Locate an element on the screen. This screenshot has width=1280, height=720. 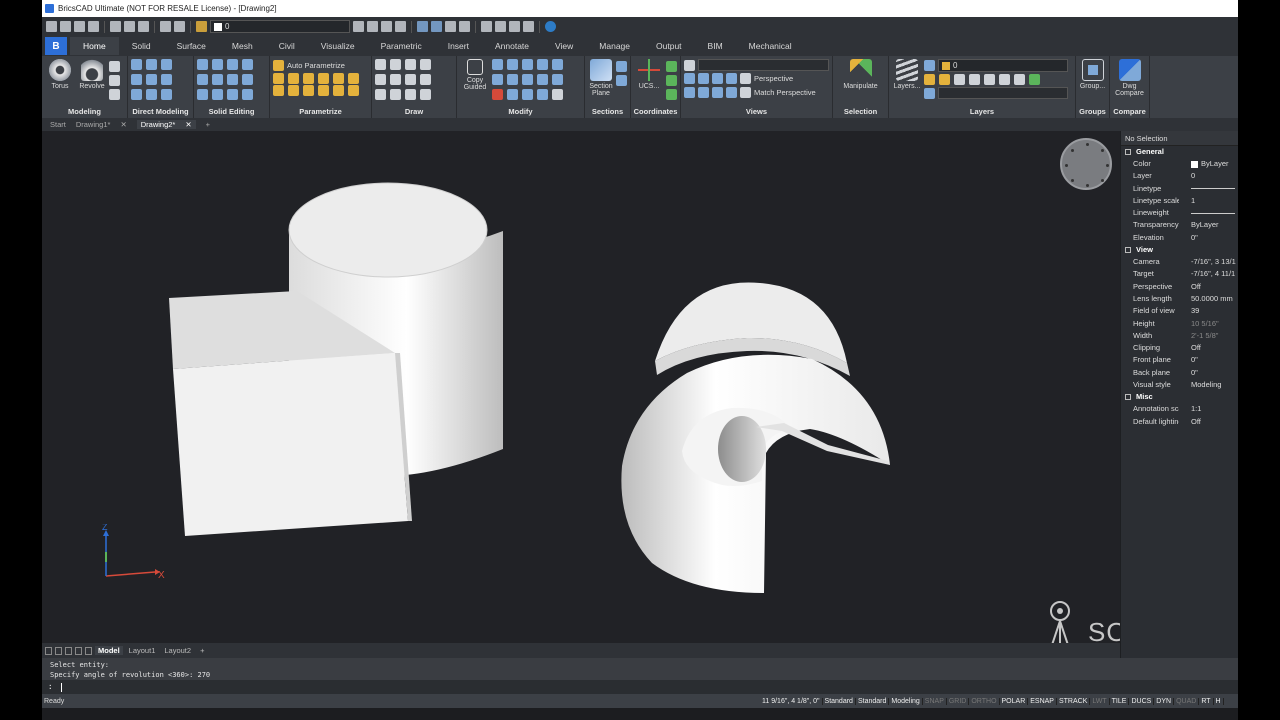
section-misc: Misc is located at coordinates (1179, 397).